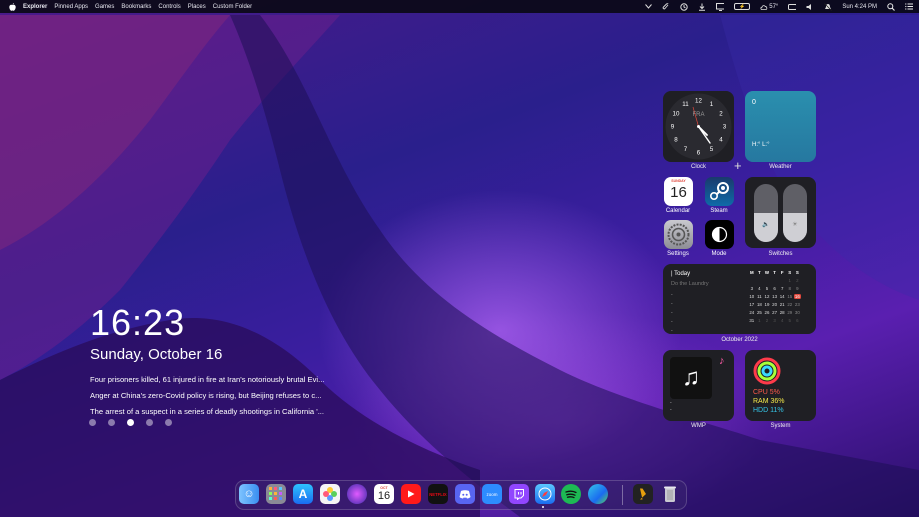 The height and width of the screenshot is (517, 919). What do you see at coordinates (411, 494) in the screenshot?
I see `youtube-dock-icon` at bounding box center [411, 494].